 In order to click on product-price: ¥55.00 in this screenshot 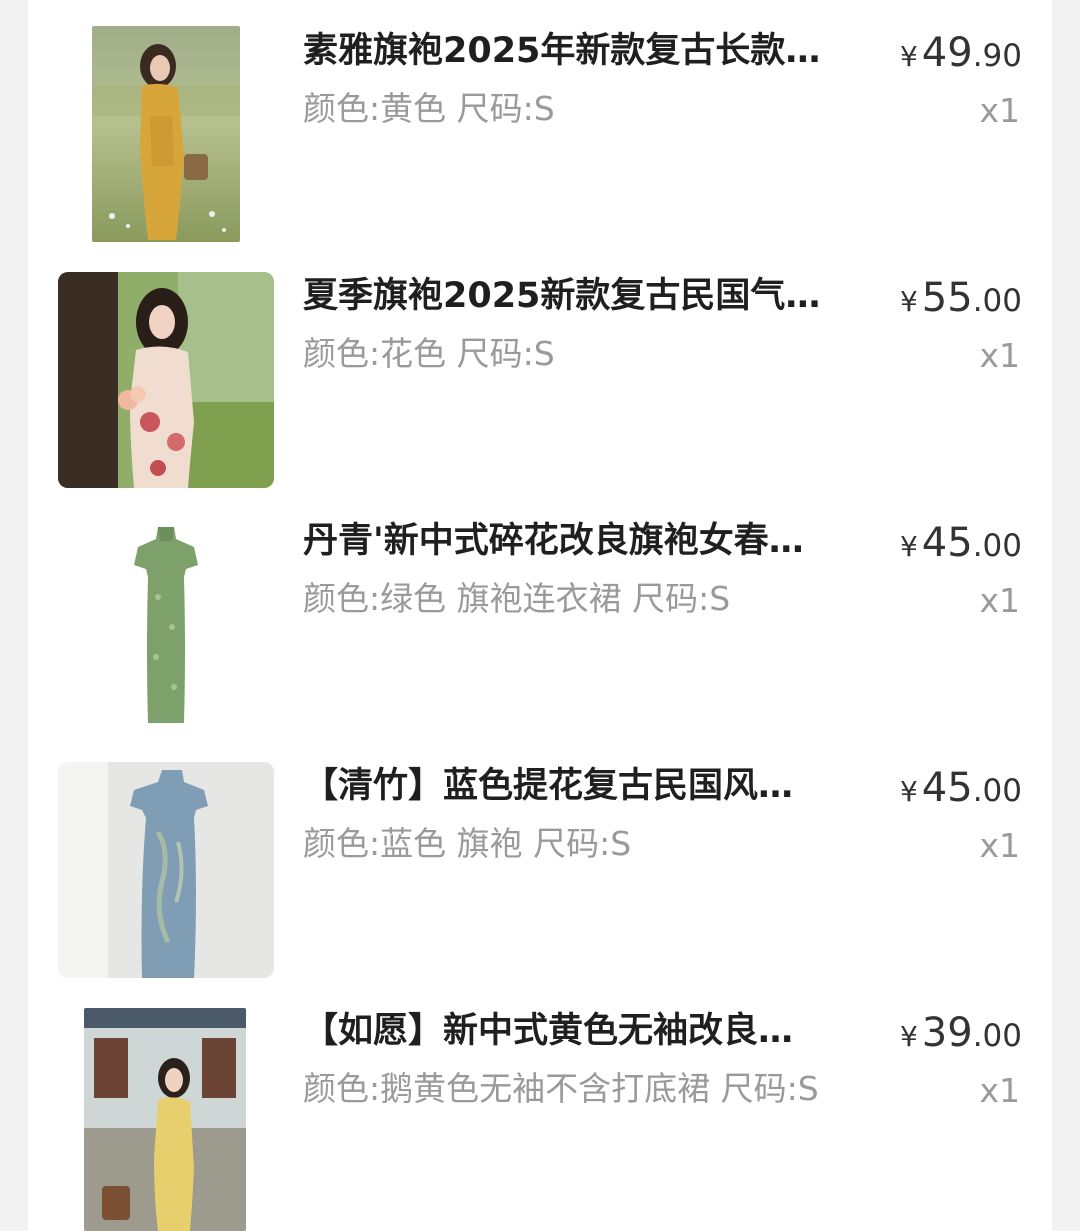, I will do `click(961, 302)`.